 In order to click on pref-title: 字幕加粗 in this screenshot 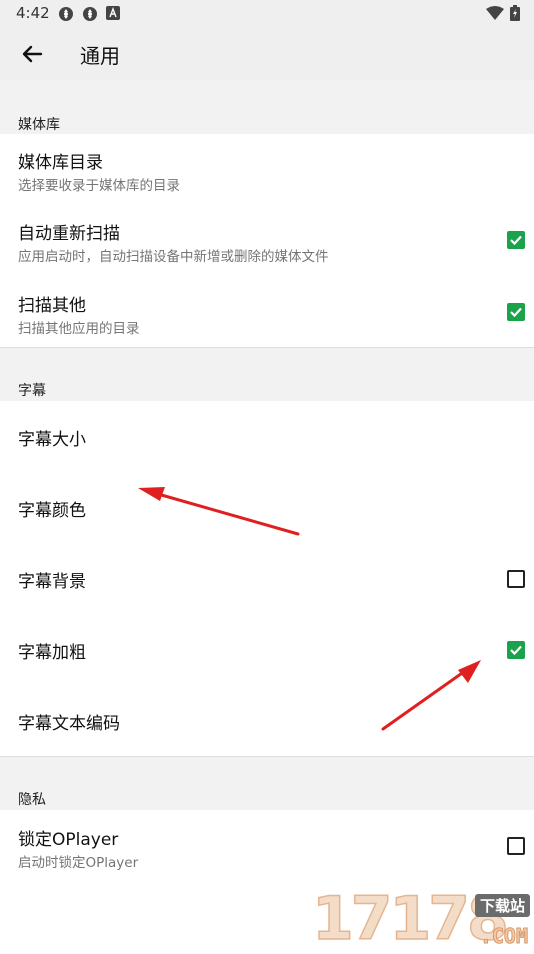, I will do `click(52, 653)`.